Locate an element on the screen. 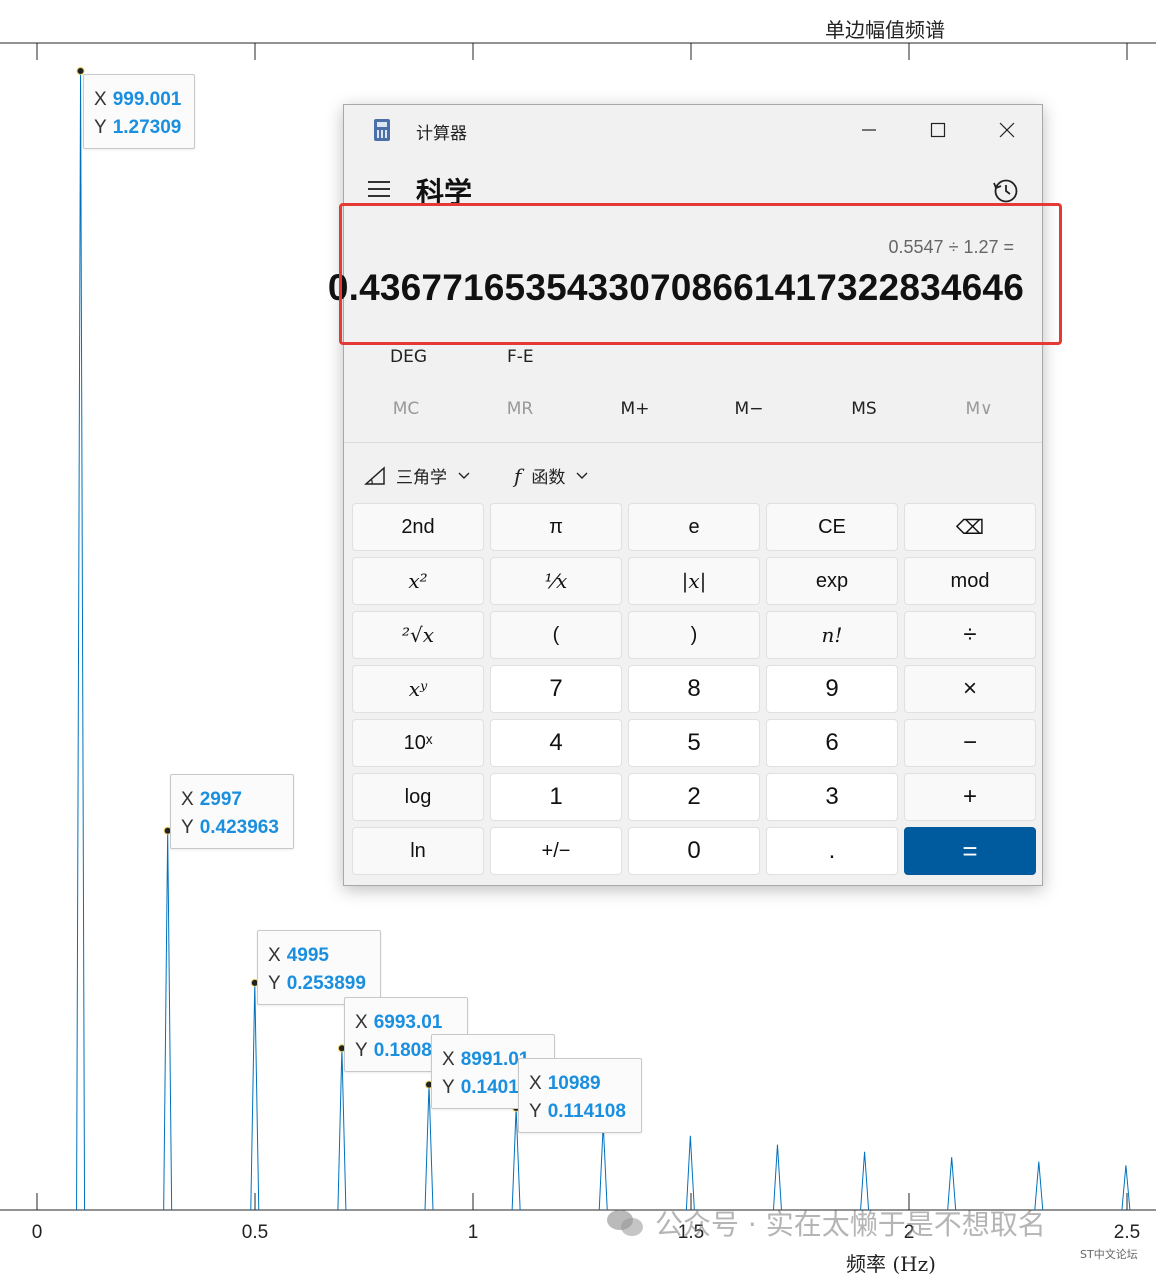 This screenshot has height=1277, width=1156. equals-button: = is located at coordinates (970, 851).